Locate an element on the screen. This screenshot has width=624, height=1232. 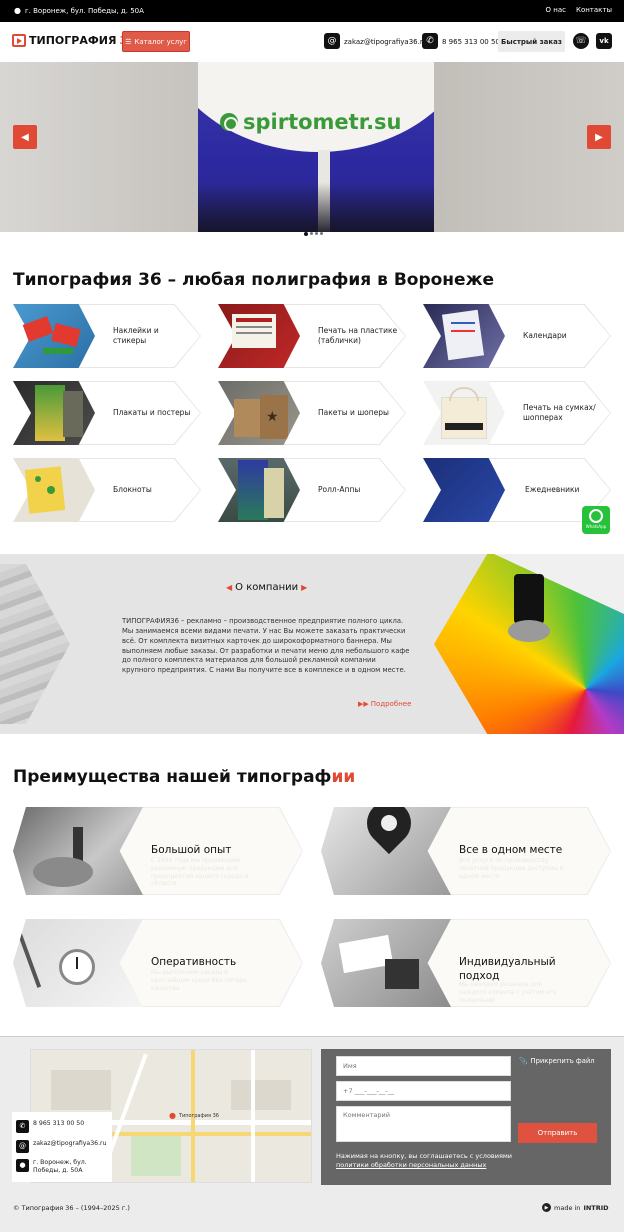
triangle-left-icon: ◀ is located at coordinates (229, 587).